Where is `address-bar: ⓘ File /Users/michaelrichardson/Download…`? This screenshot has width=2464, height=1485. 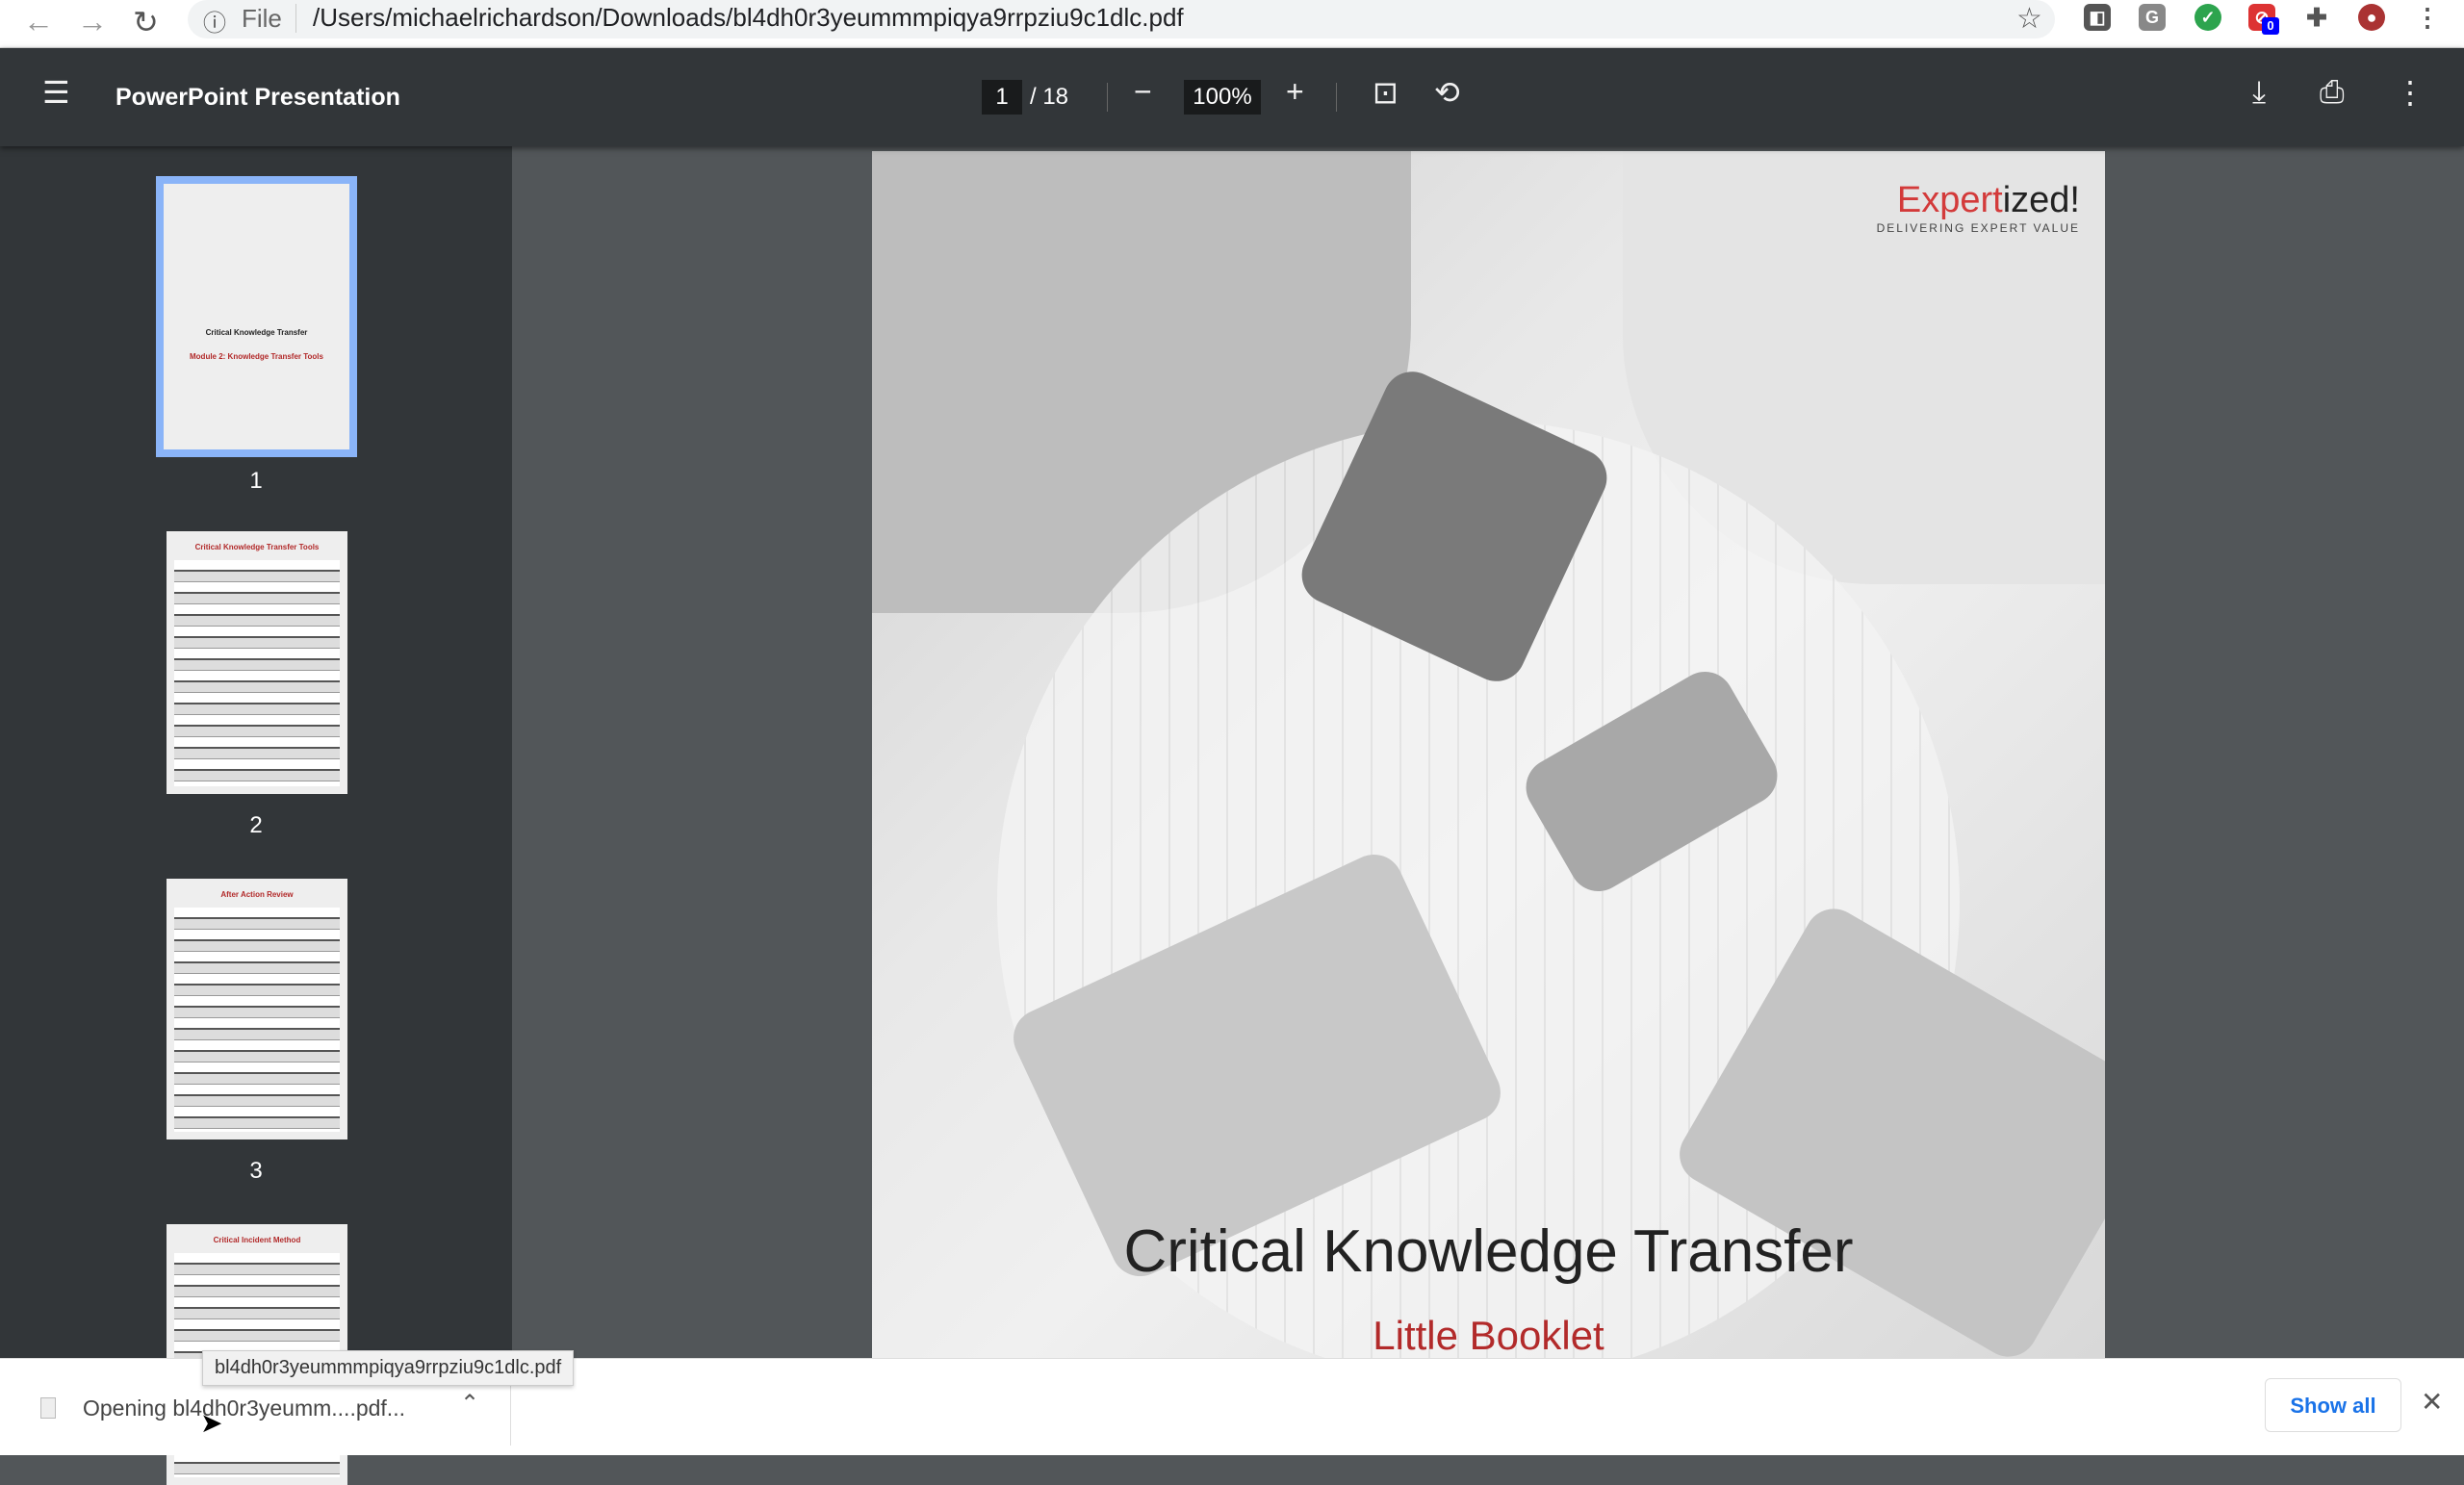 address-bar: ⓘ File /Users/michaelrichardson/Download… is located at coordinates (1121, 19).